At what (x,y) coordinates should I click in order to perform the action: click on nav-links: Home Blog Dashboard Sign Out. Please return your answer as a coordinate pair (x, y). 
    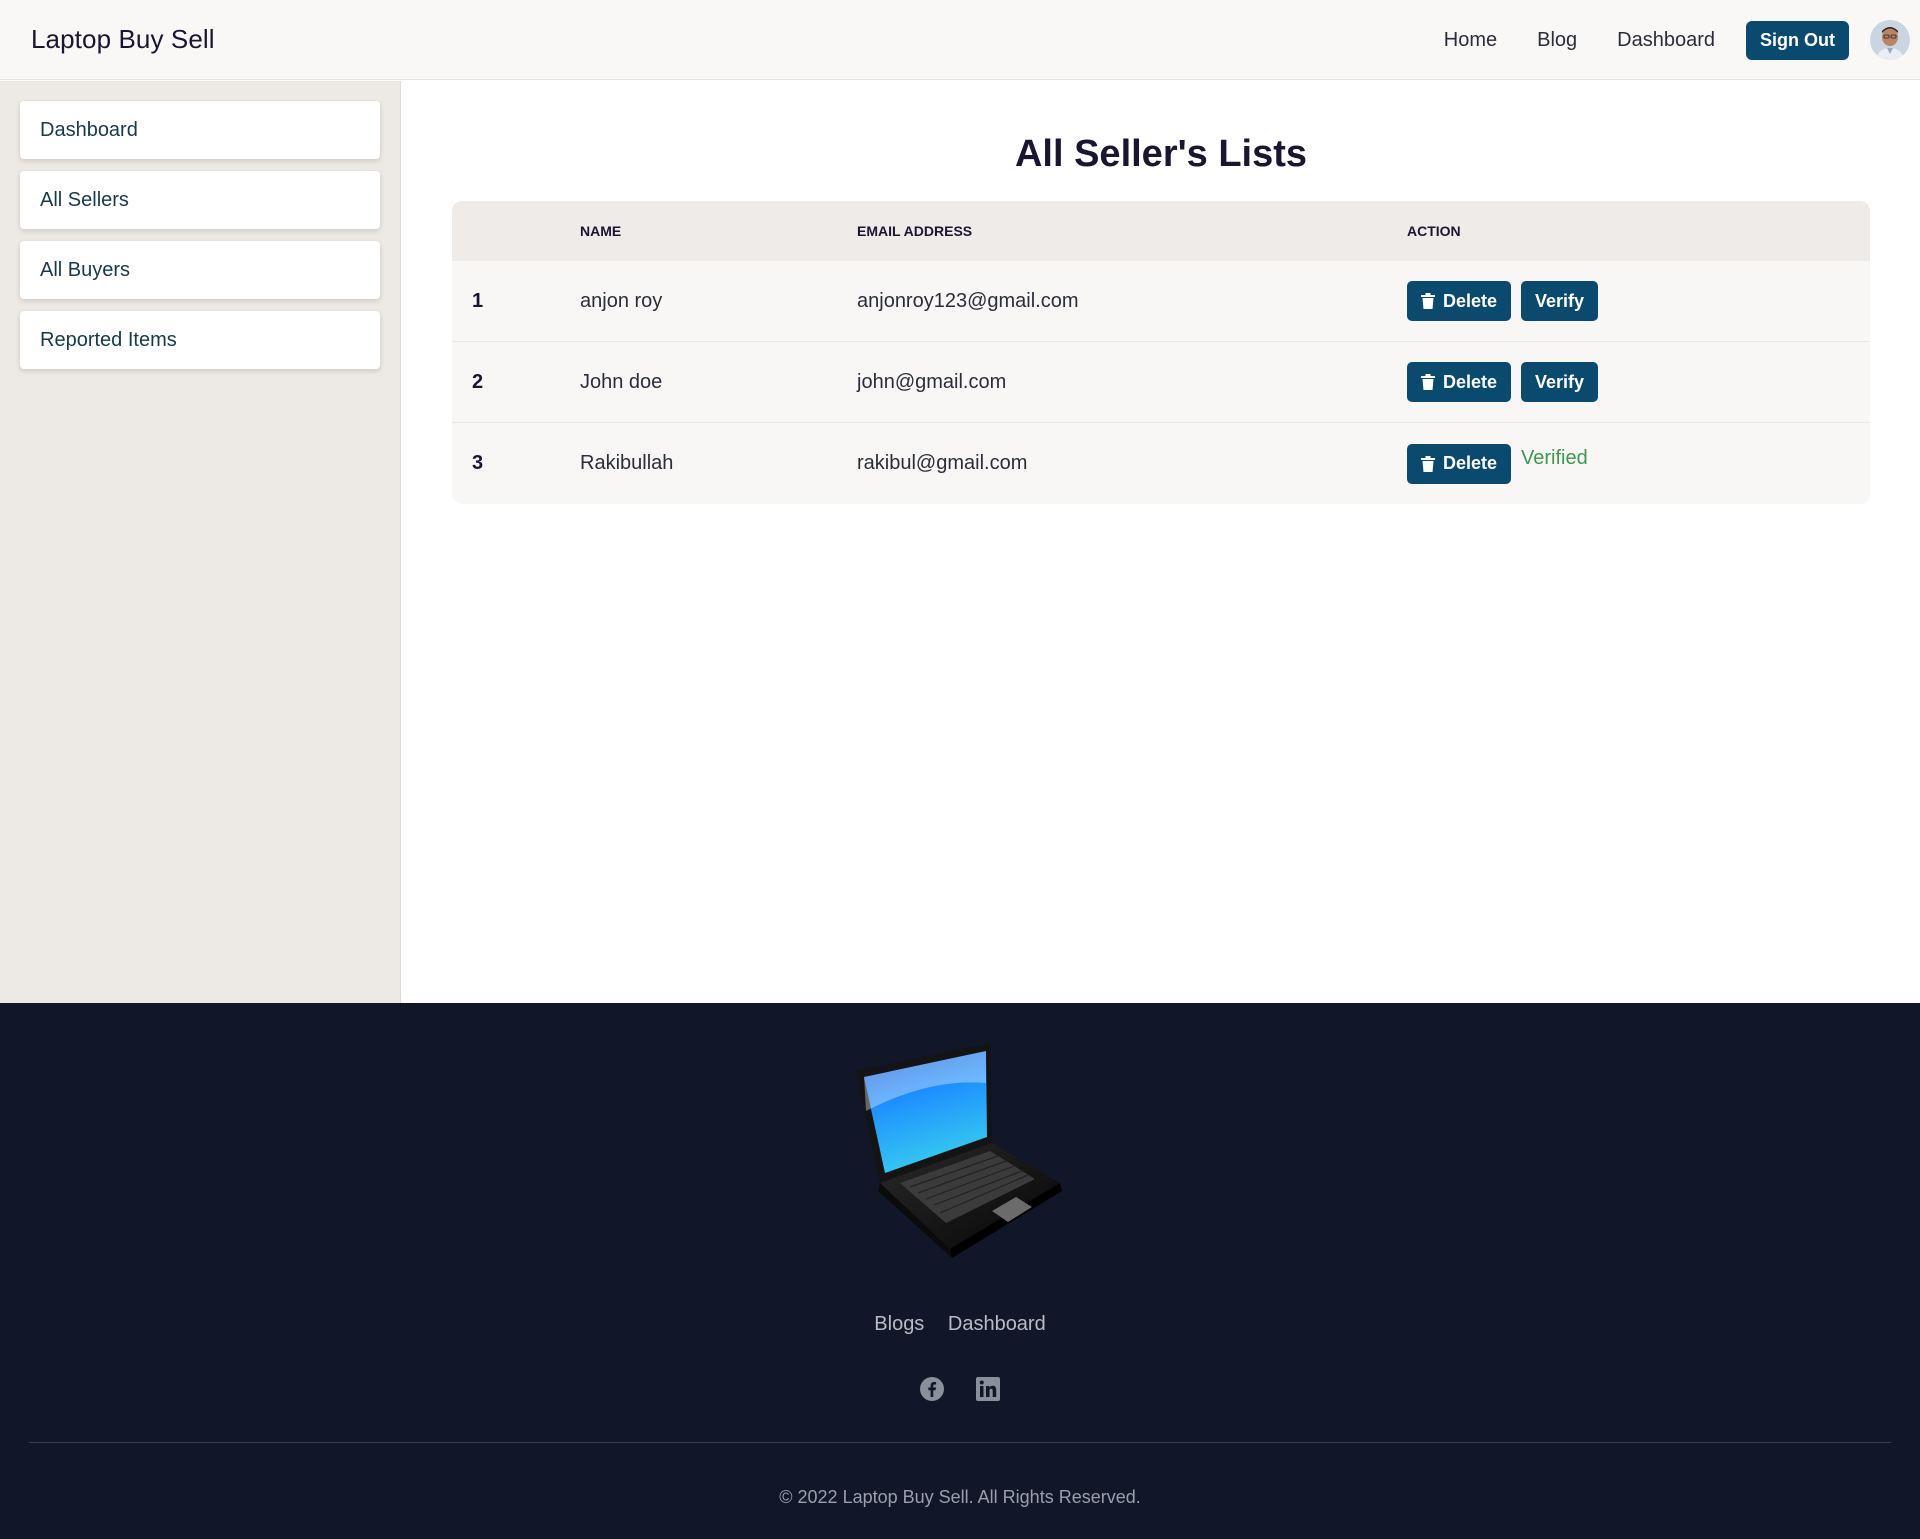
    Looking at the image, I should click on (1662, 40).